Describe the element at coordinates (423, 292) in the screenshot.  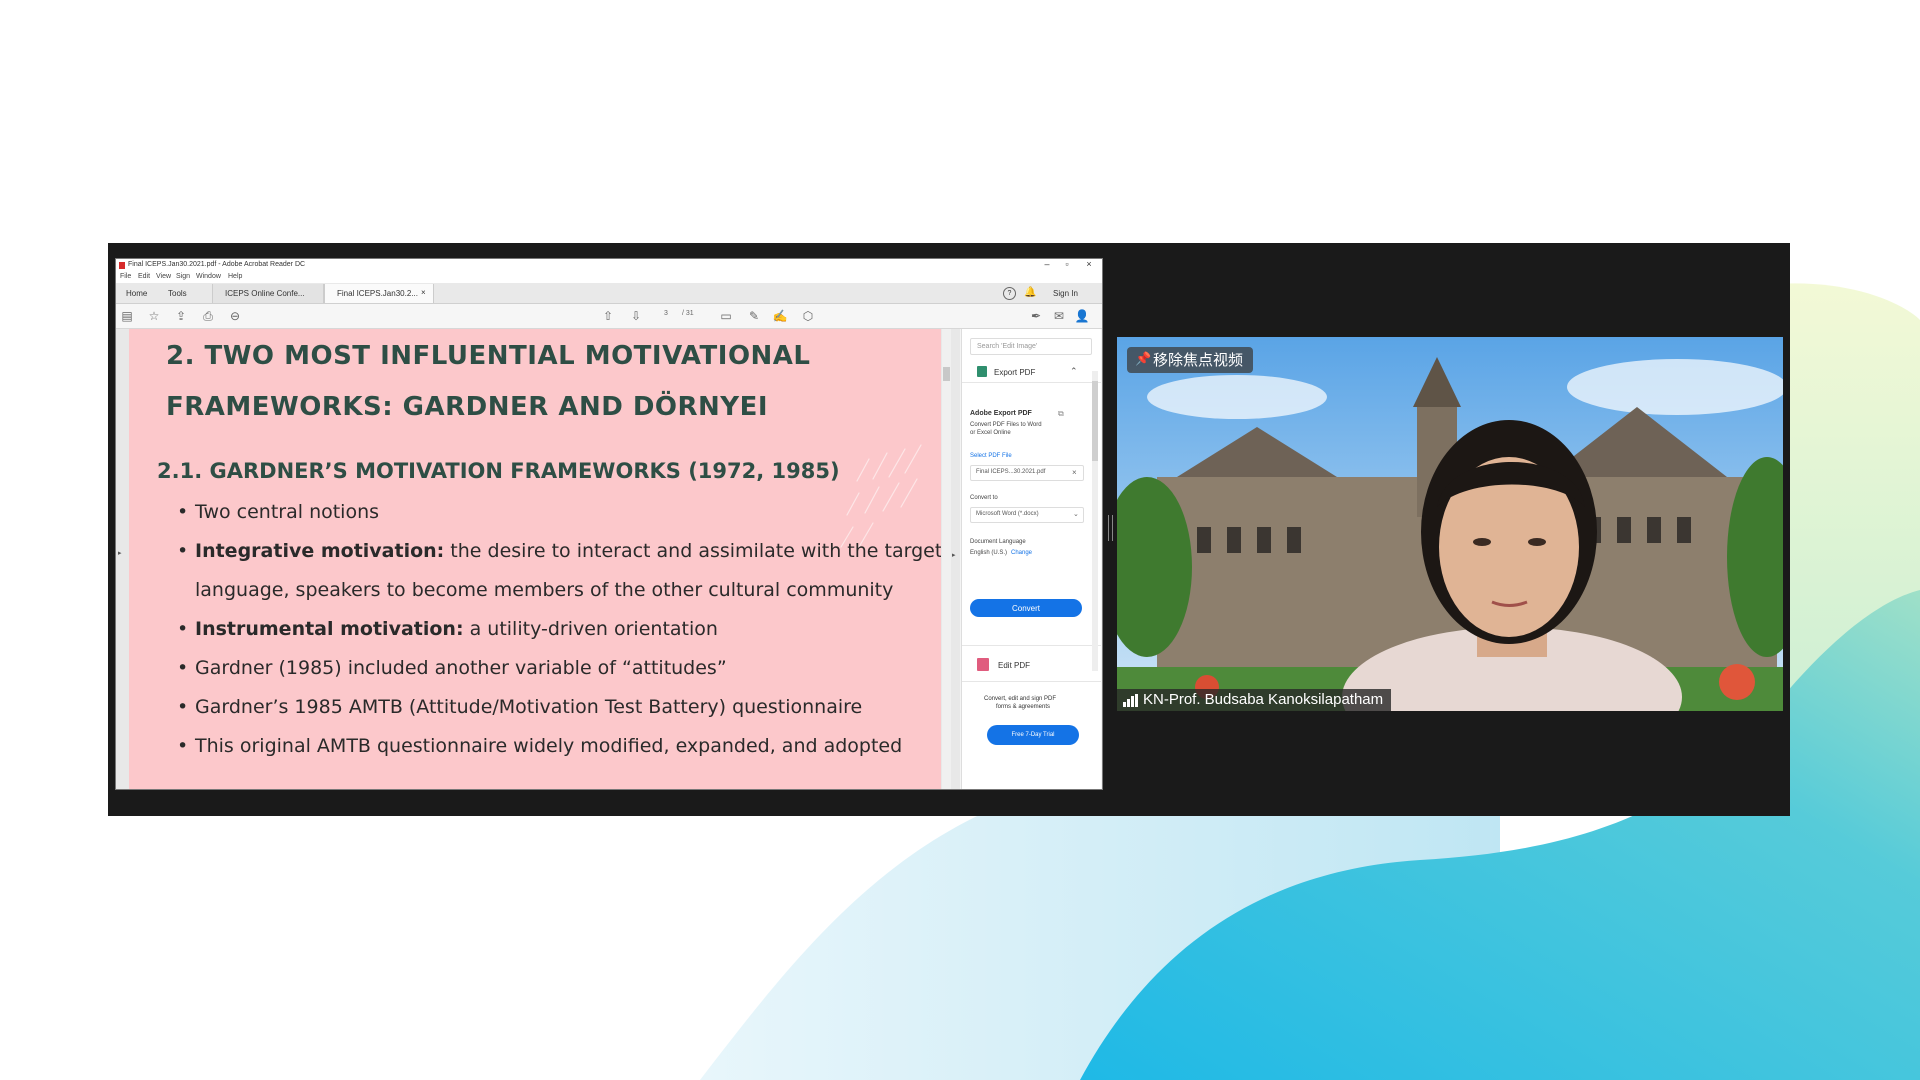
I see `close-tab-icon: ×` at that location.